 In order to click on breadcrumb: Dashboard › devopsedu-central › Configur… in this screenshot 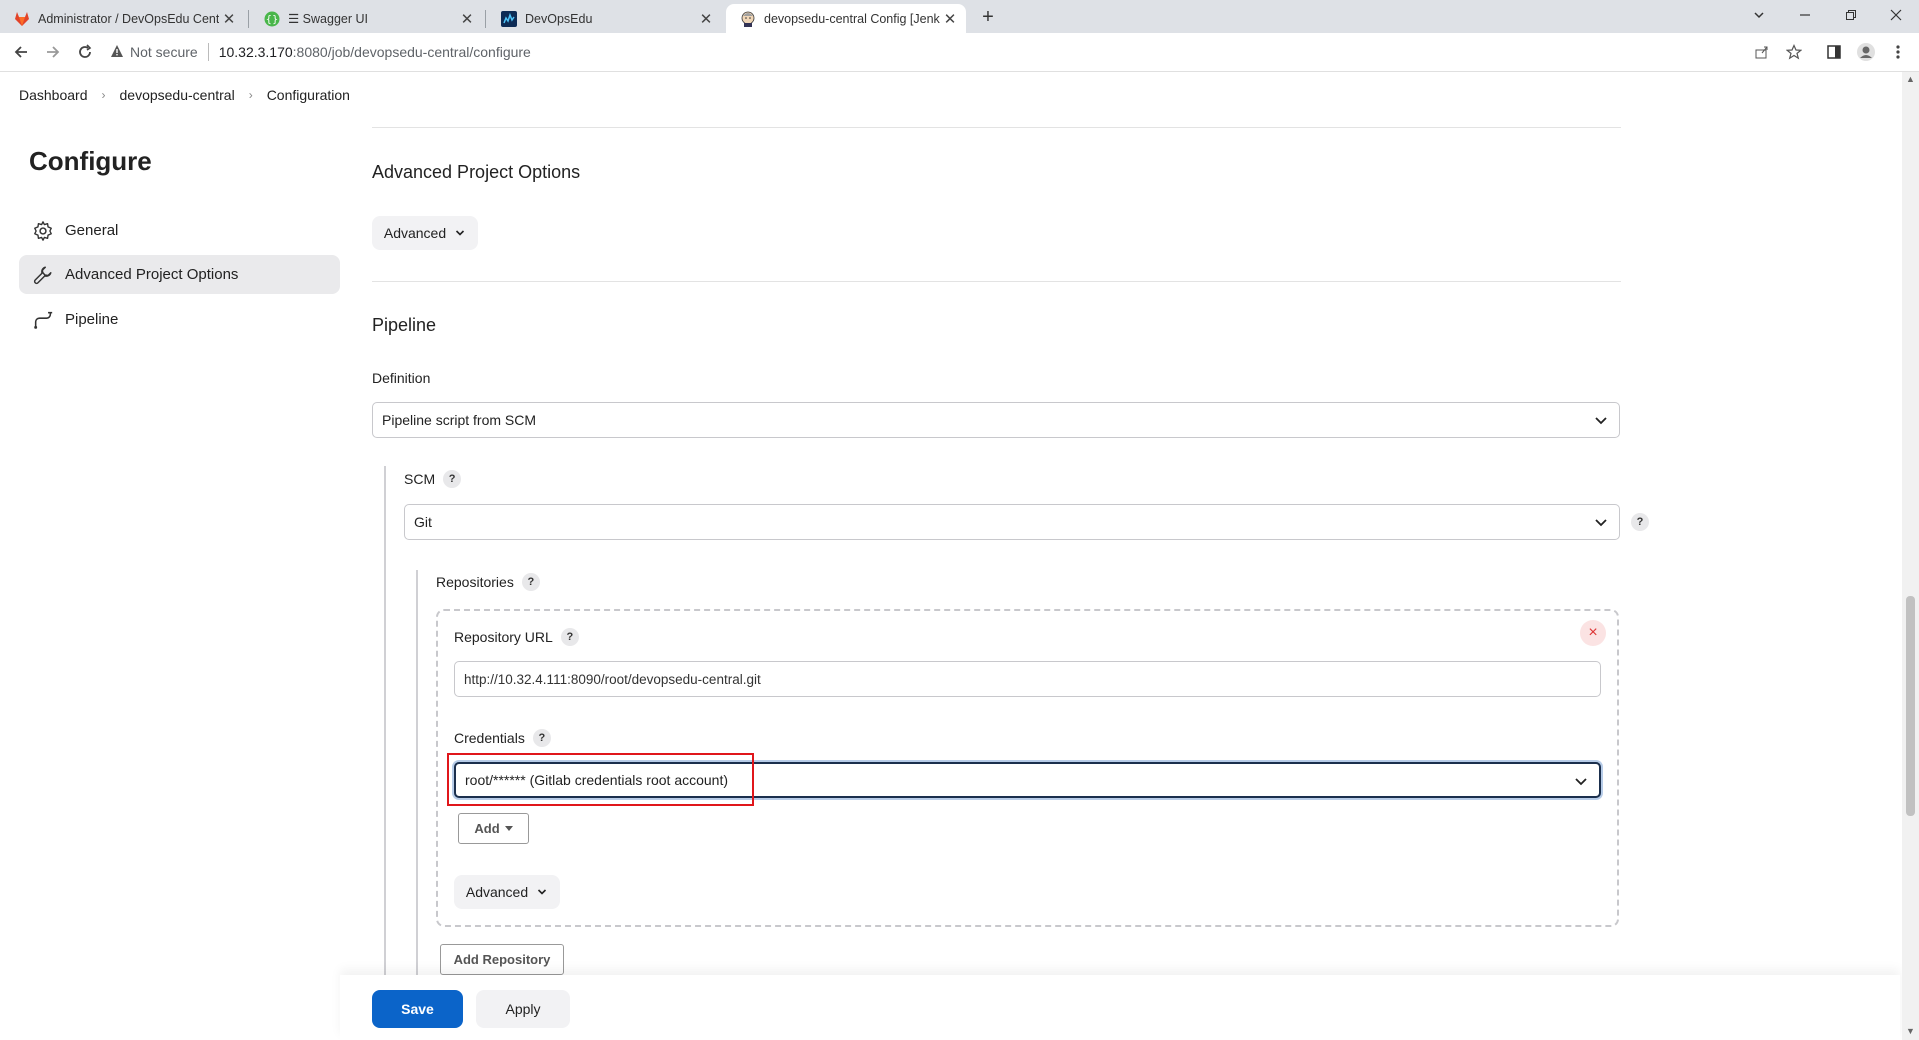, I will do `click(950, 94)`.